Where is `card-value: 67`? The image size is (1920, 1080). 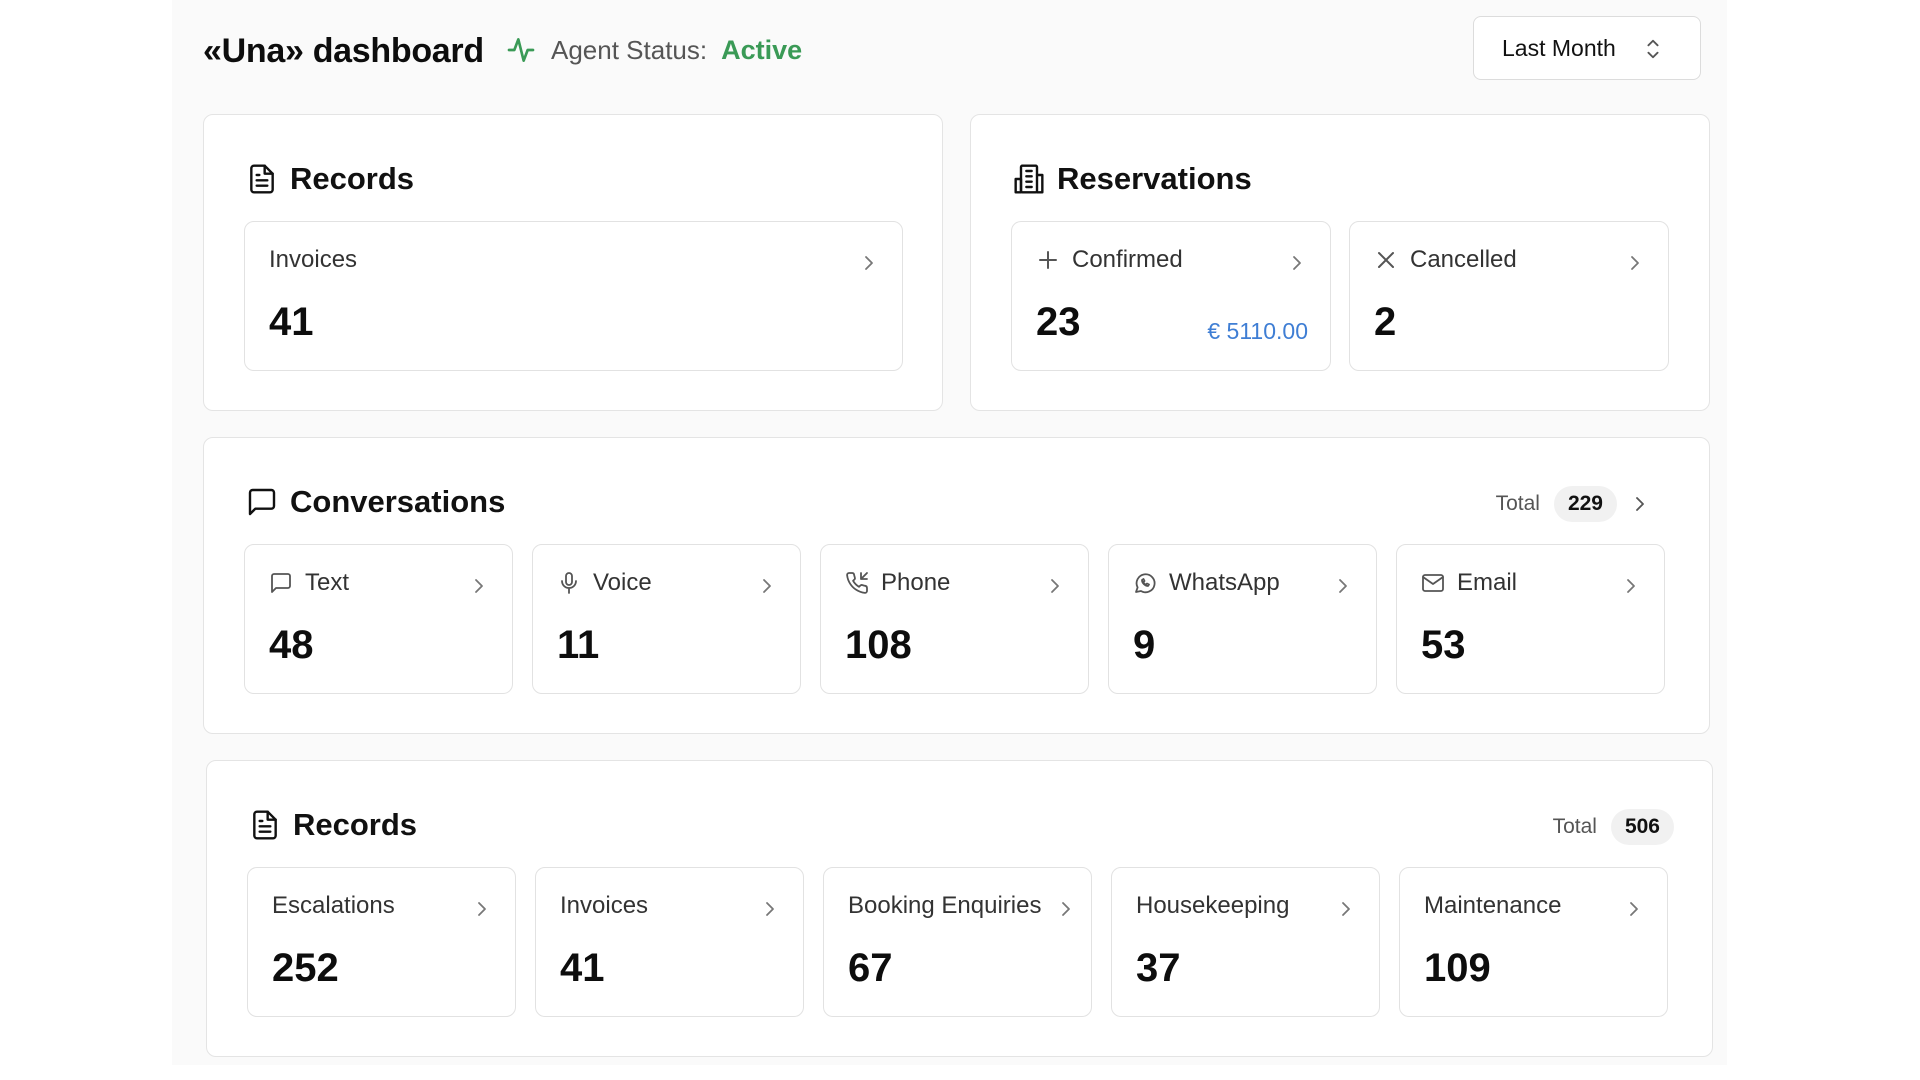
card-value: 67 is located at coordinates (870, 968).